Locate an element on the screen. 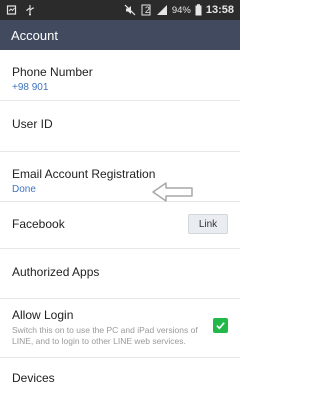 The image size is (320, 400). authorized-apps-label: Authorized Apps is located at coordinates (56, 272).